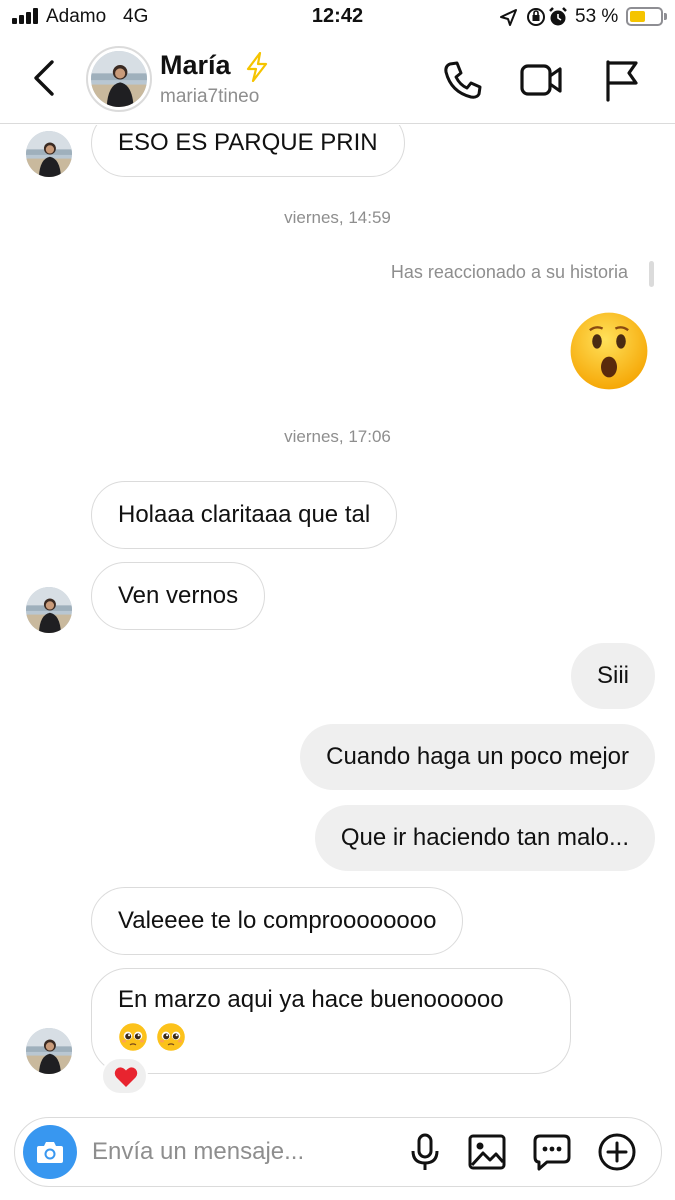  Describe the element at coordinates (651, 274) in the screenshot. I see `story-reaction-bar` at that location.